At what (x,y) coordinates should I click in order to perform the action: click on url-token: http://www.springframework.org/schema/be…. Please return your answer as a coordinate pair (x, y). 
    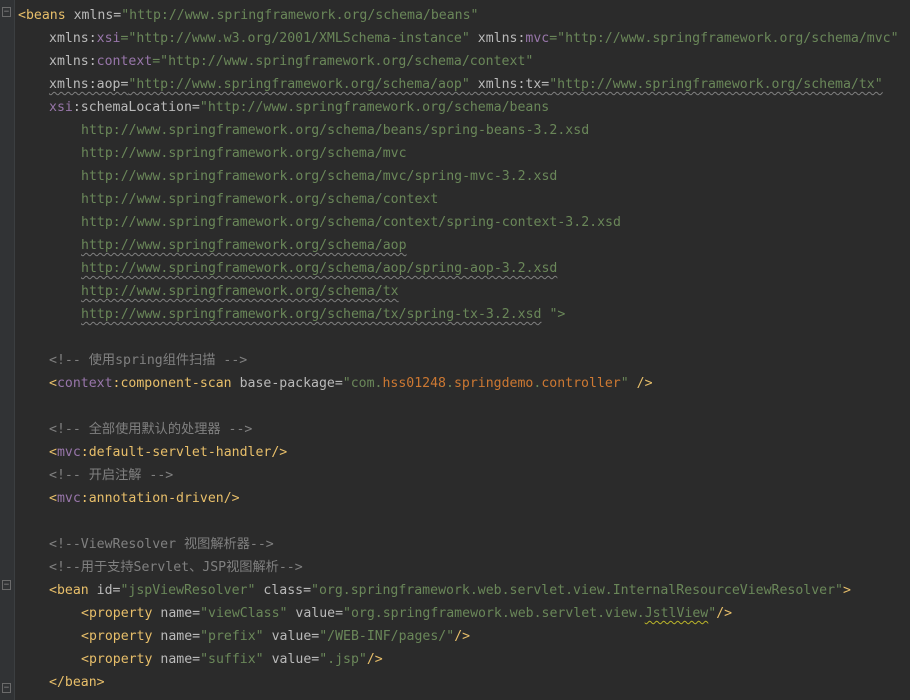
    Looking at the image, I should click on (335, 130).